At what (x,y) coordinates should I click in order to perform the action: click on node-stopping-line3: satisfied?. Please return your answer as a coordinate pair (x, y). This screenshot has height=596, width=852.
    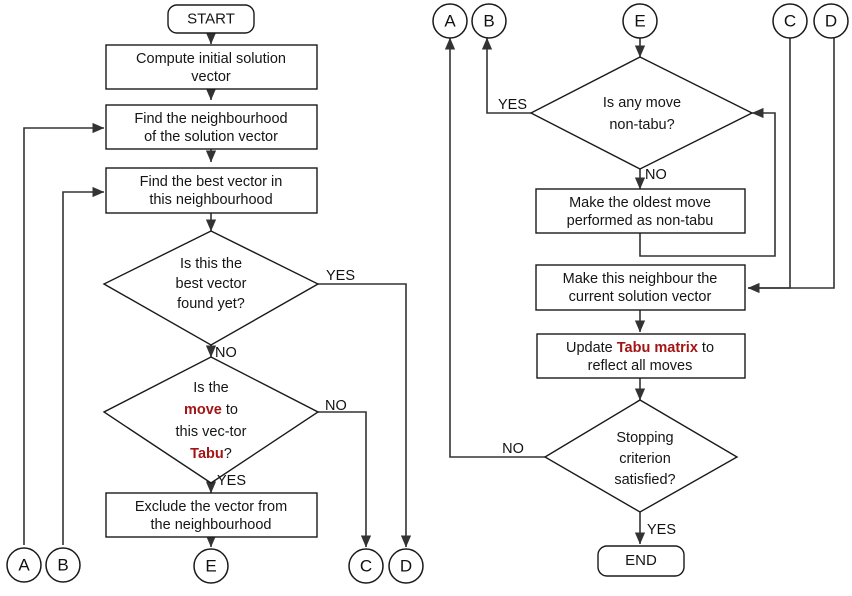
    Looking at the image, I should click on (644, 480).